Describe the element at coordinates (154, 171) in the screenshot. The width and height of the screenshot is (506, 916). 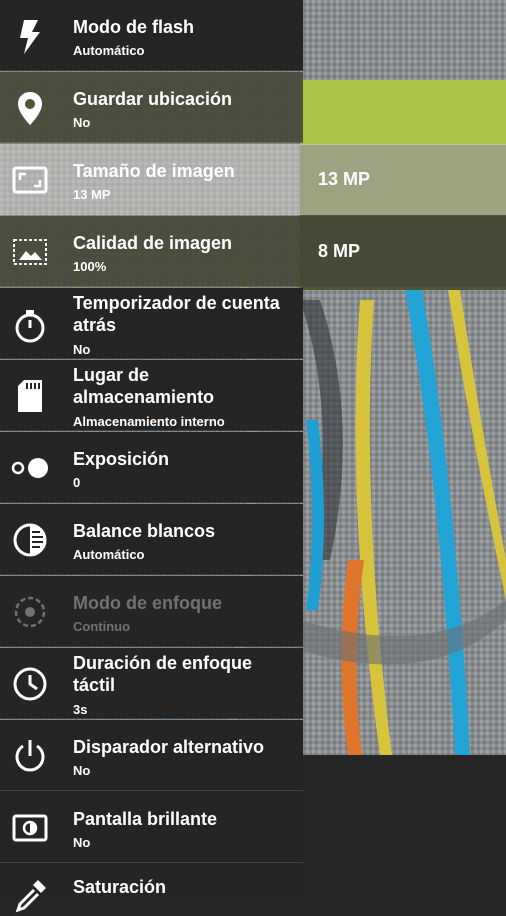
I see `setting-title: Tamaño de imagen` at that location.